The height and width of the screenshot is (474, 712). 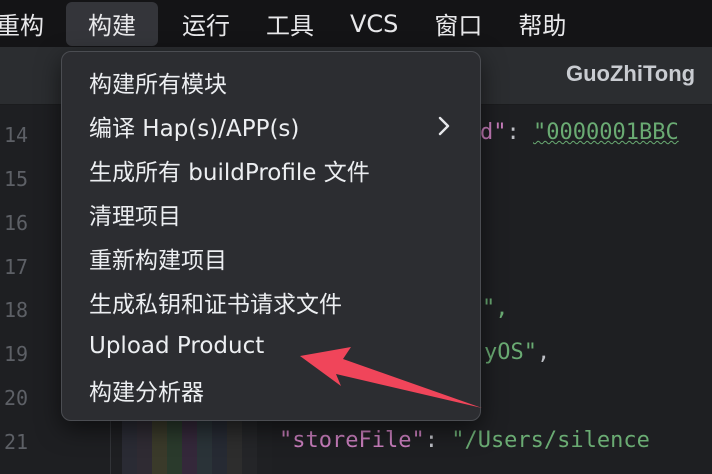 What do you see at coordinates (391, 377) in the screenshot?
I see `annotation-arrow-icon` at bounding box center [391, 377].